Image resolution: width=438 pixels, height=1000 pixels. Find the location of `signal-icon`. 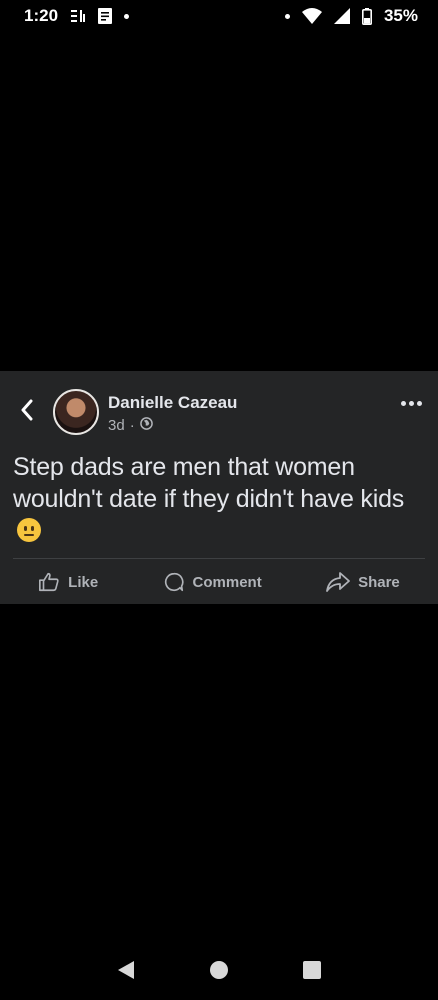

signal-icon is located at coordinates (341, 16).